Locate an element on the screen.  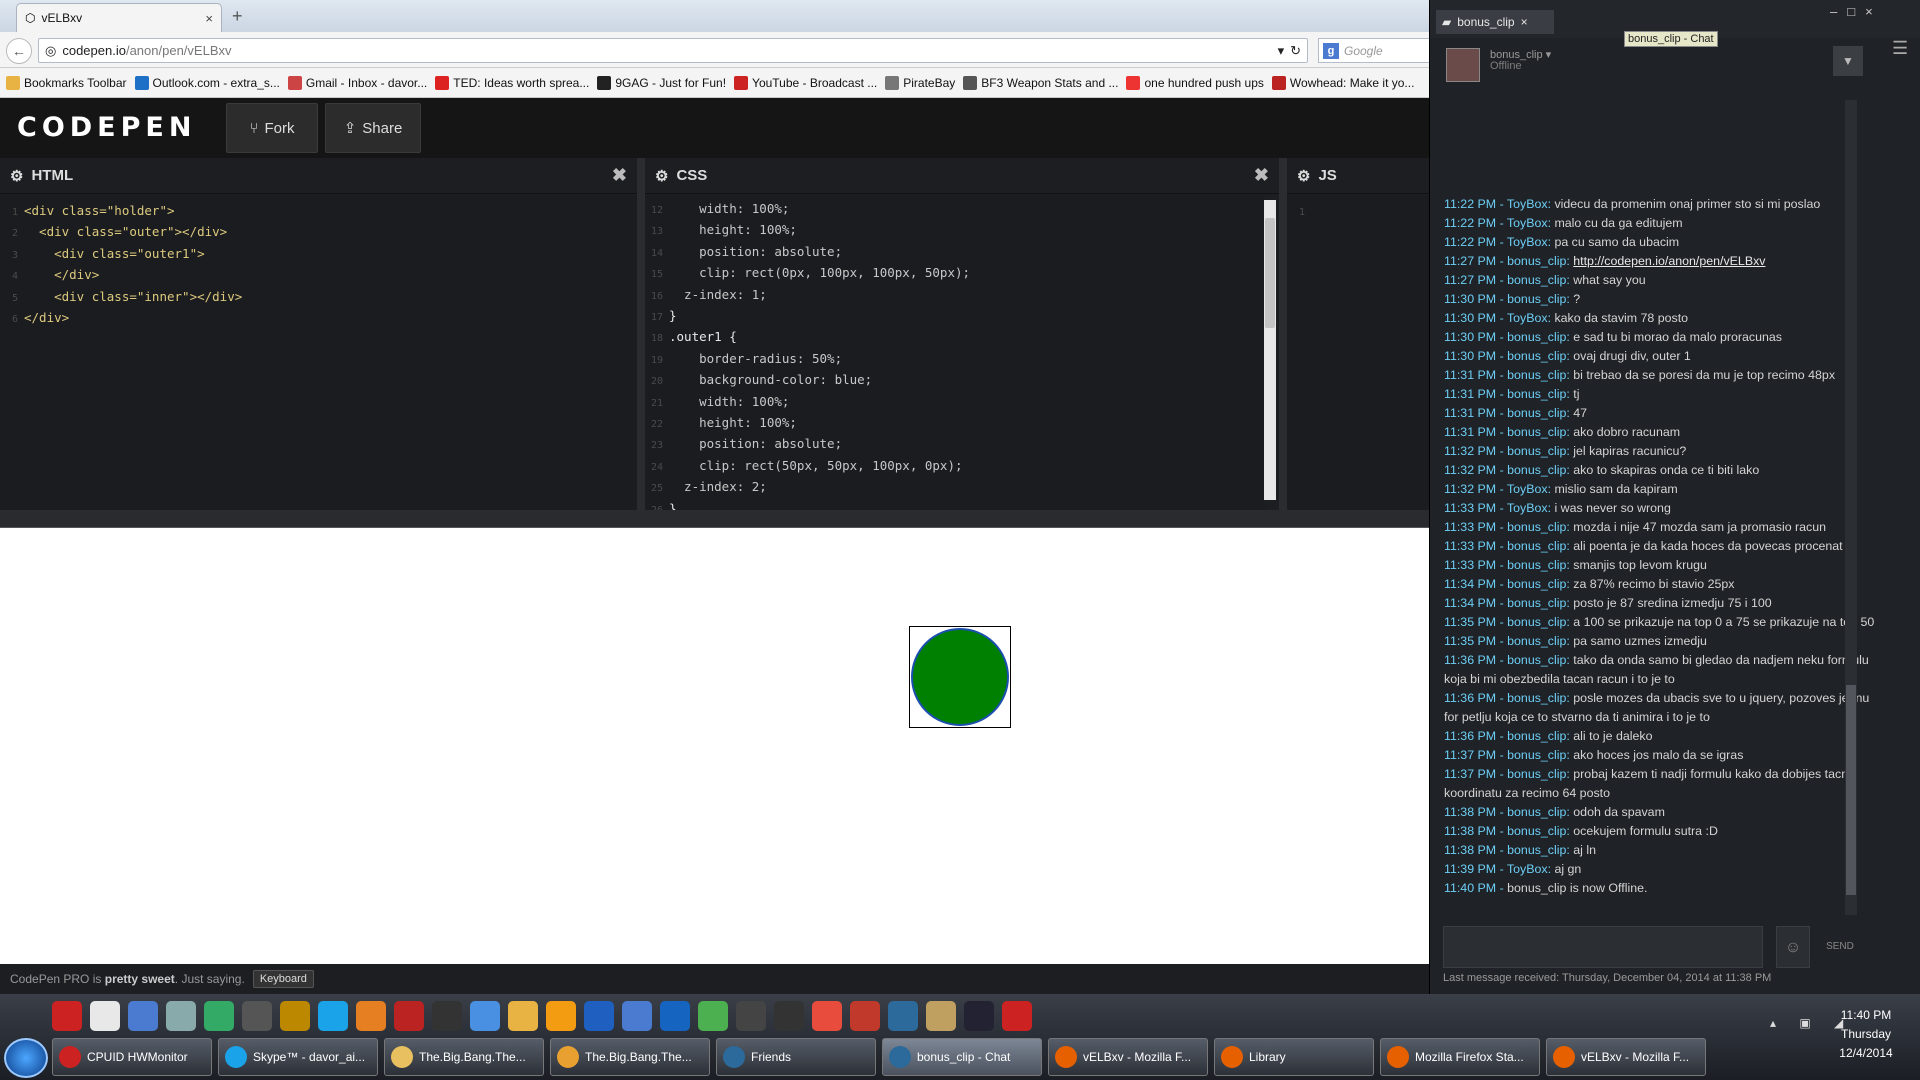
bookmark-item: PirateBay is located at coordinates (920, 82).